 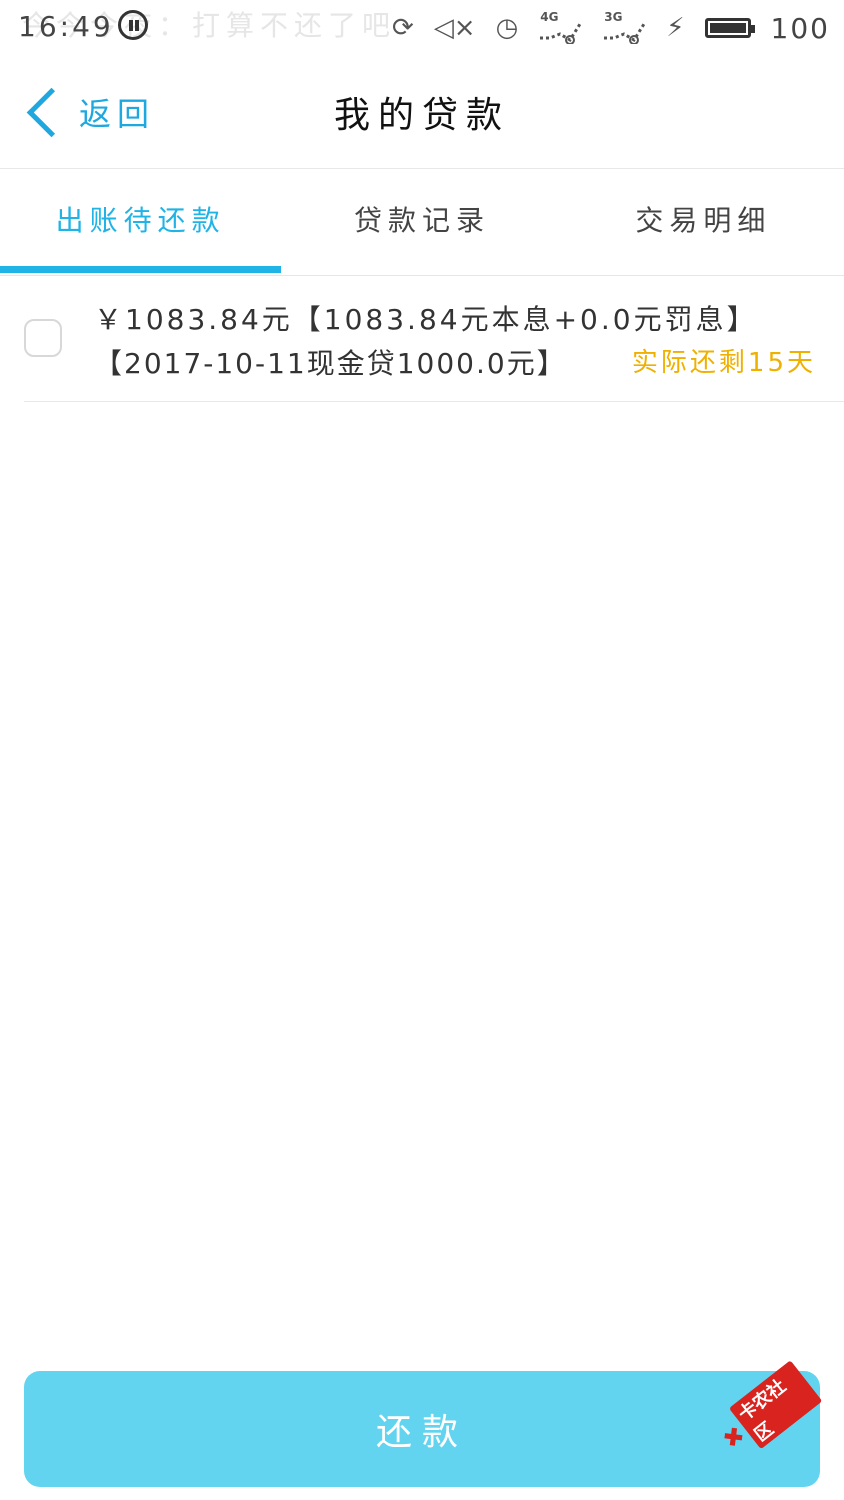 What do you see at coordinates (703, 222) in the screenshot?
I see `tab-transaction-details: 交易明细` at bounding box center [703, 222].